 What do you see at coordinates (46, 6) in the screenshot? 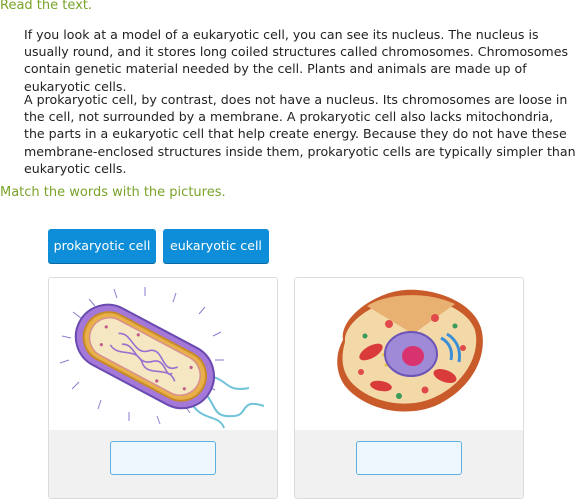
I see `read-instruction: Read the text.` at bounding box center [46, 6].